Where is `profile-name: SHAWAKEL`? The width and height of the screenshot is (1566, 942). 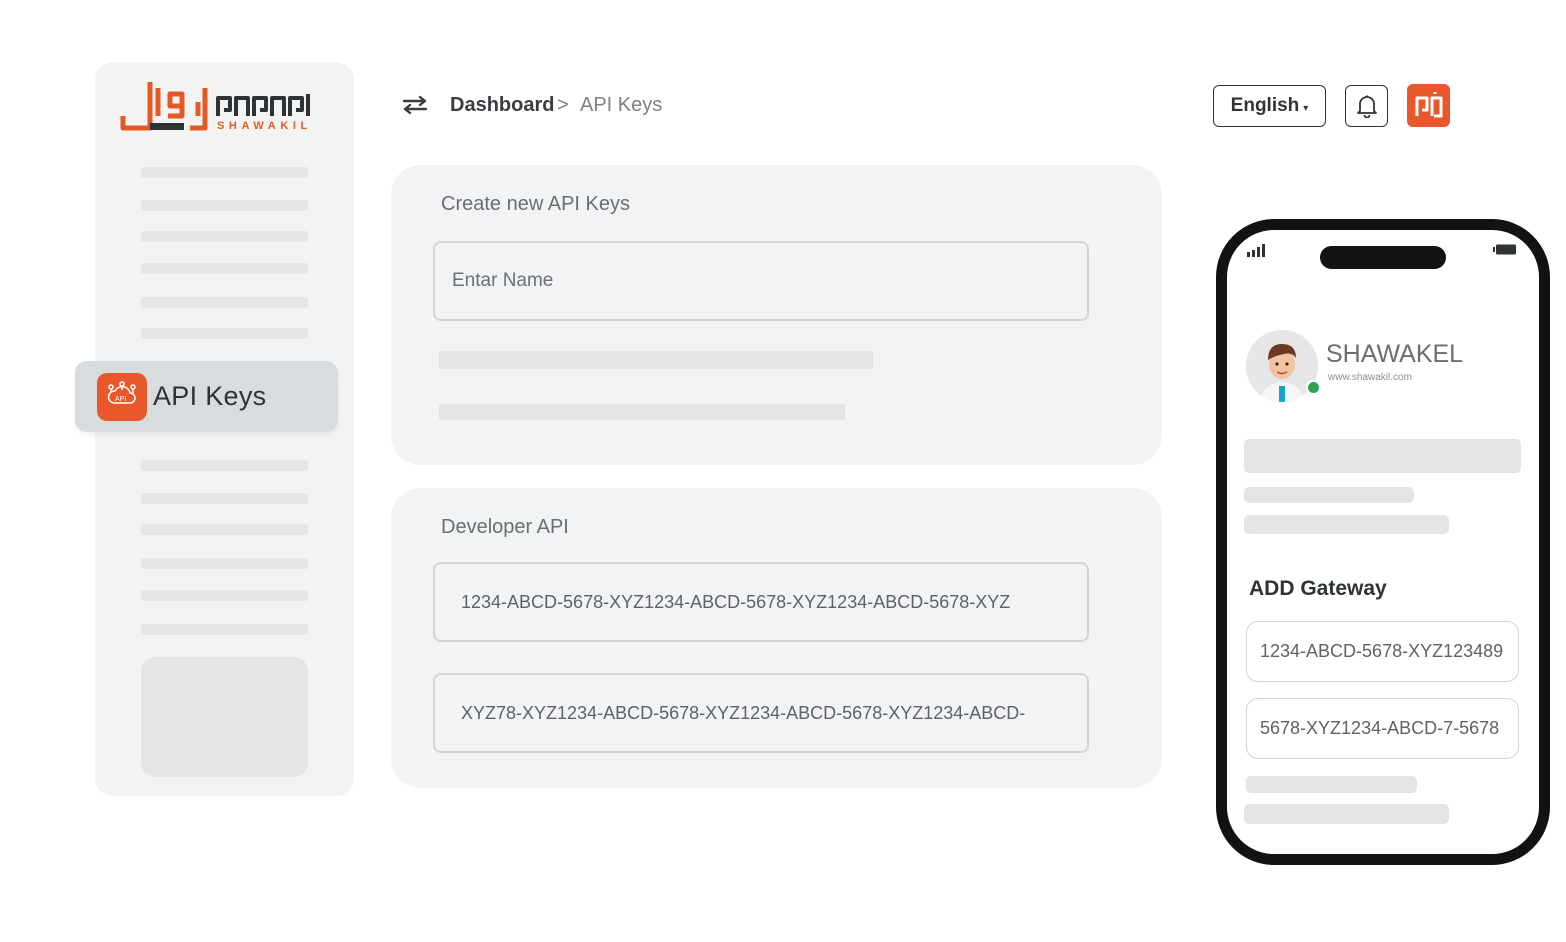
profile-name: SHAWAKEL is located at coordinates (1395, 354).